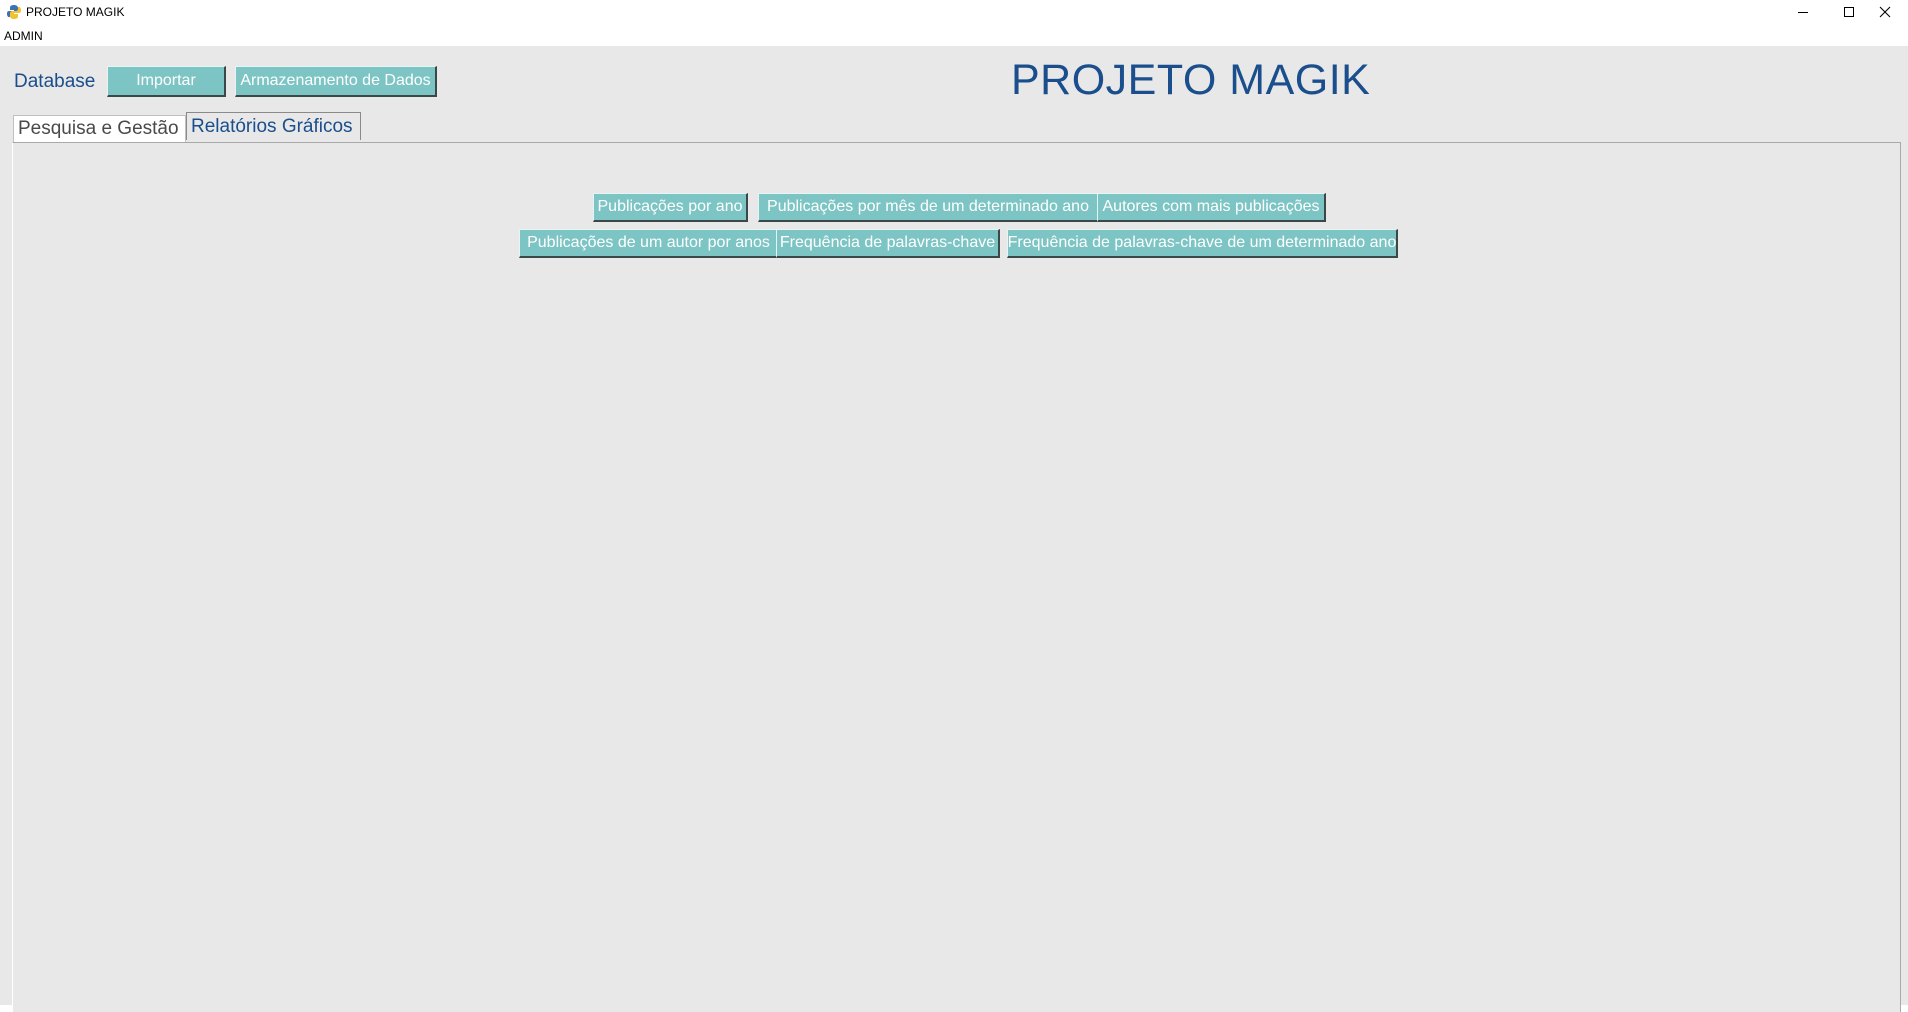  I want to click on report-publicacoes-autor-por-anos-button: Publicações de um autor por anos, so click(649, 243).